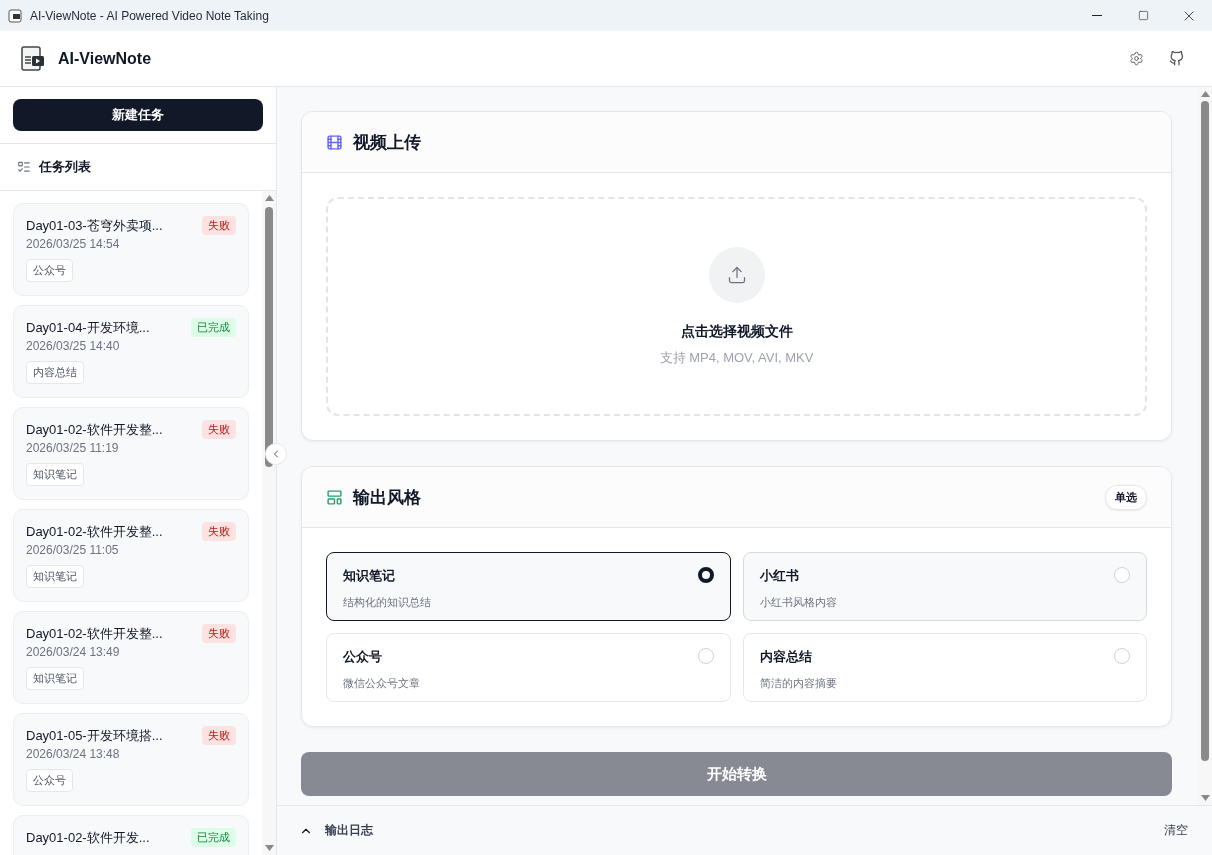  I want to click on style-option: 内容总结 简洁的内容摘要, so click(944, 667).